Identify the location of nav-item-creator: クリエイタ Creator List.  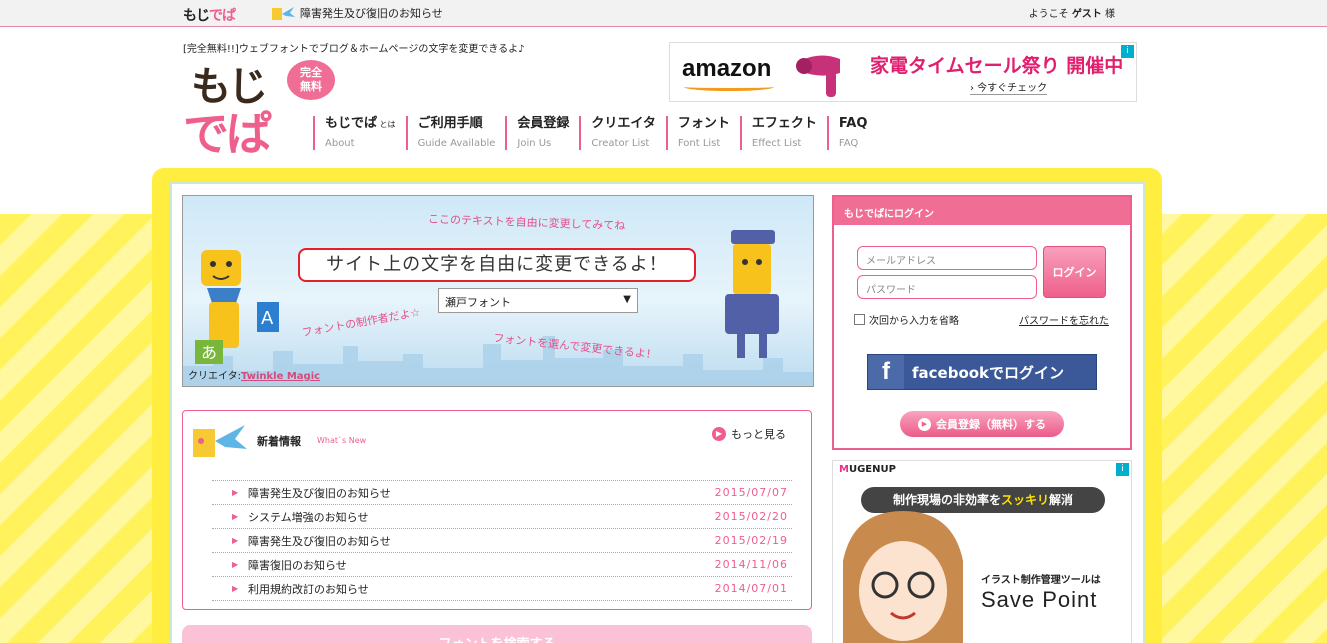
(617, 133).